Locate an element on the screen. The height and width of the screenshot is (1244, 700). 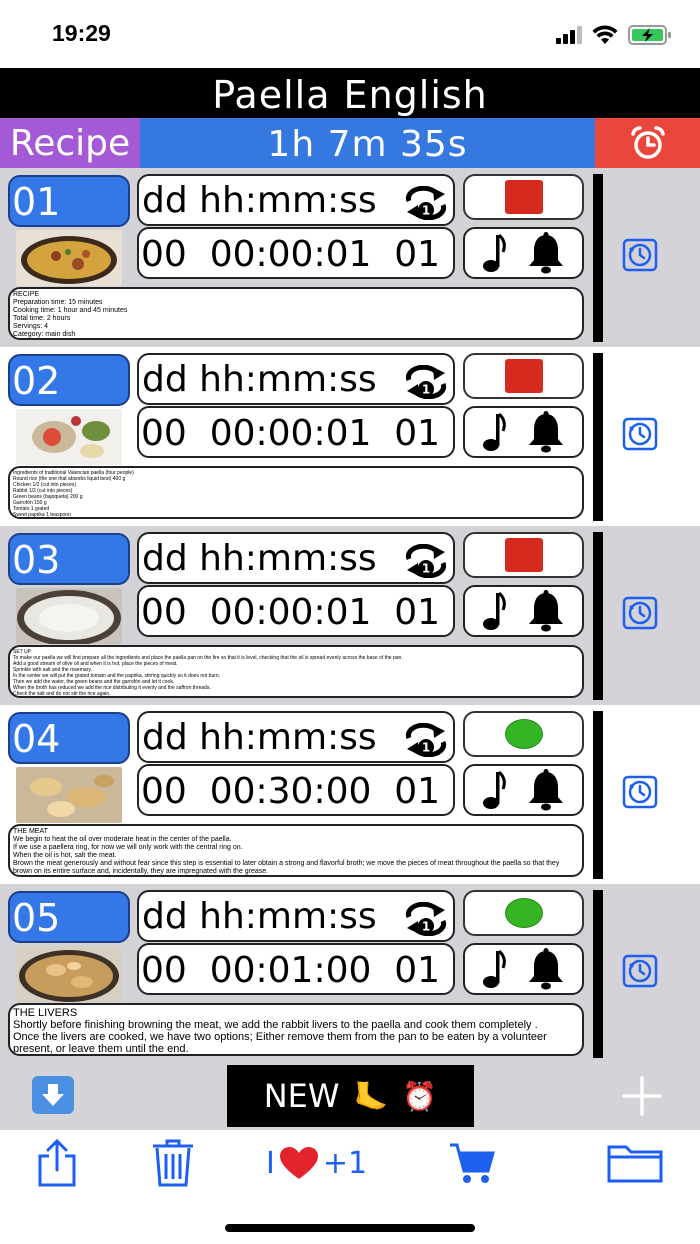
step-number: 02 is located at coordinates (69, 380).